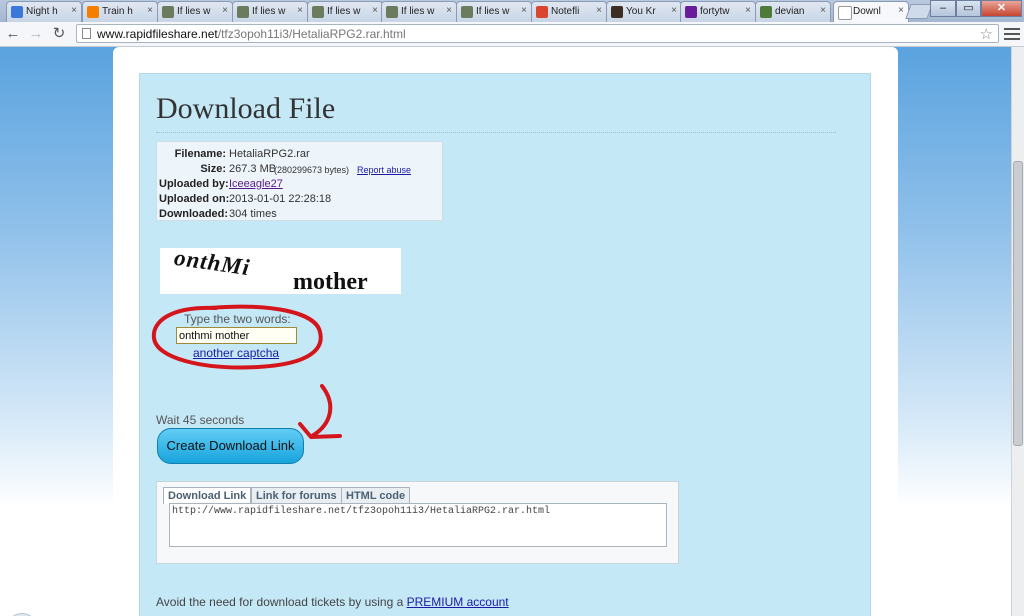  Describe the element at coordinates (93, 12) in the screenshot. I see `blogger-icon` at that location.